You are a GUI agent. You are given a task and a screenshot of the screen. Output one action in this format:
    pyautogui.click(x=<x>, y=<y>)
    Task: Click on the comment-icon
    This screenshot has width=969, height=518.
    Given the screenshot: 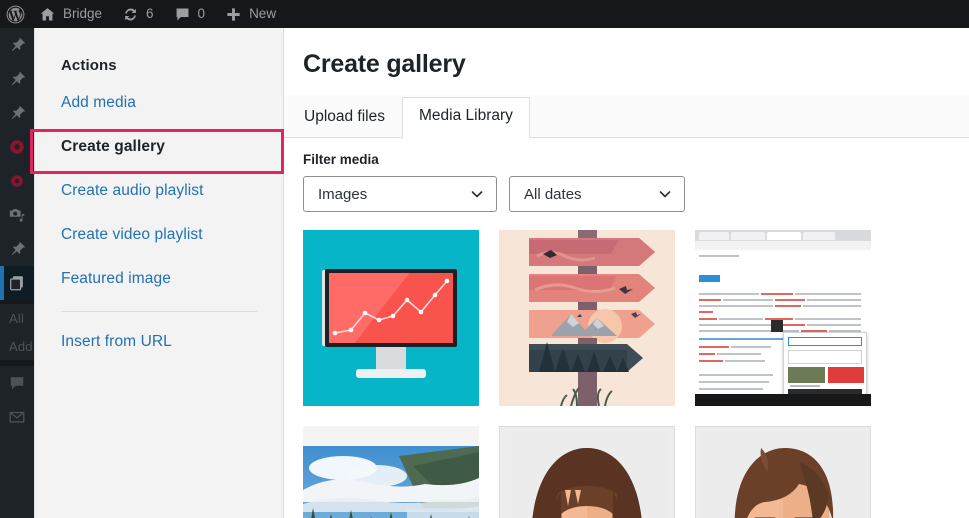 What is the action you would take?
    pyautogui.click(x=182, y=14)
    